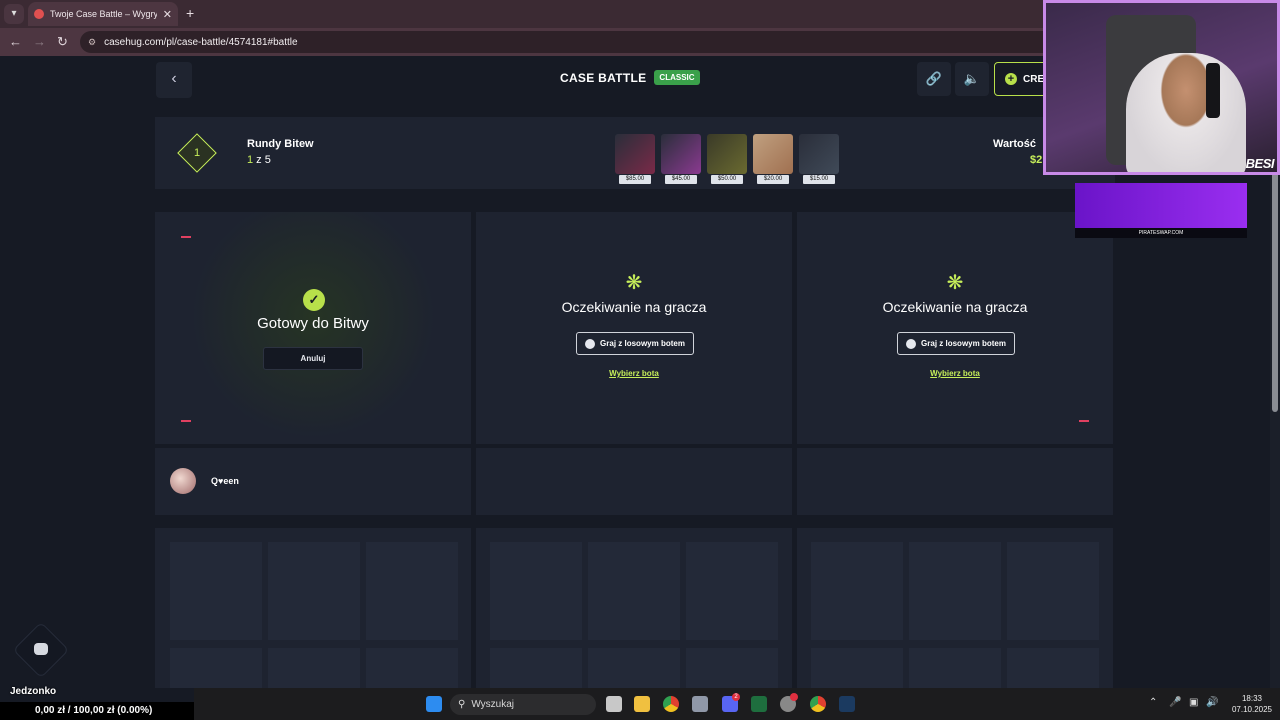 Image resolution: width=1280 pixels, height=720 pixels. I want to click on speaker-muted-icon: 🔈, so click(972, 78).